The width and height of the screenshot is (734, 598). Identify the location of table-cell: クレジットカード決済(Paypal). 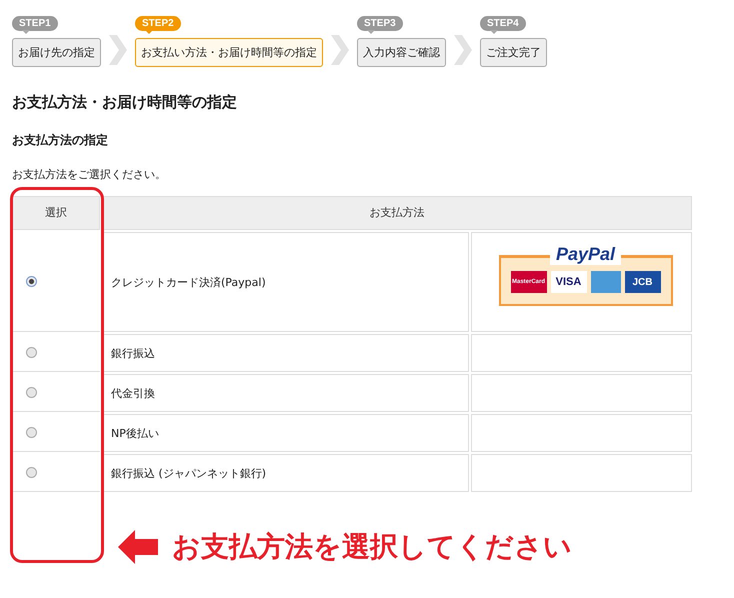
(285, 282).